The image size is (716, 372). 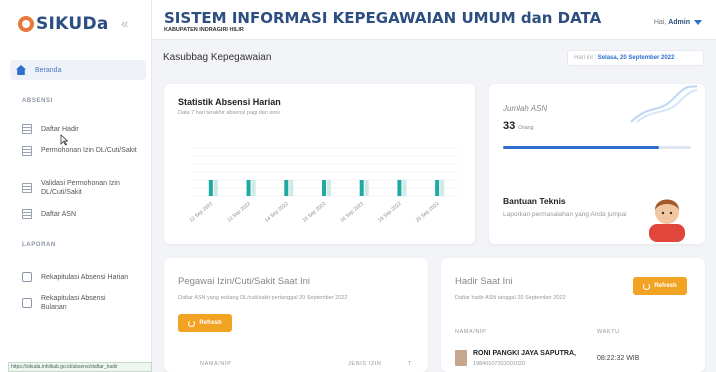 What do you see at coordinates (608, 332) in the screenshot?
I see `col-waktu: WAKTU` at bounding box center [608, 332].